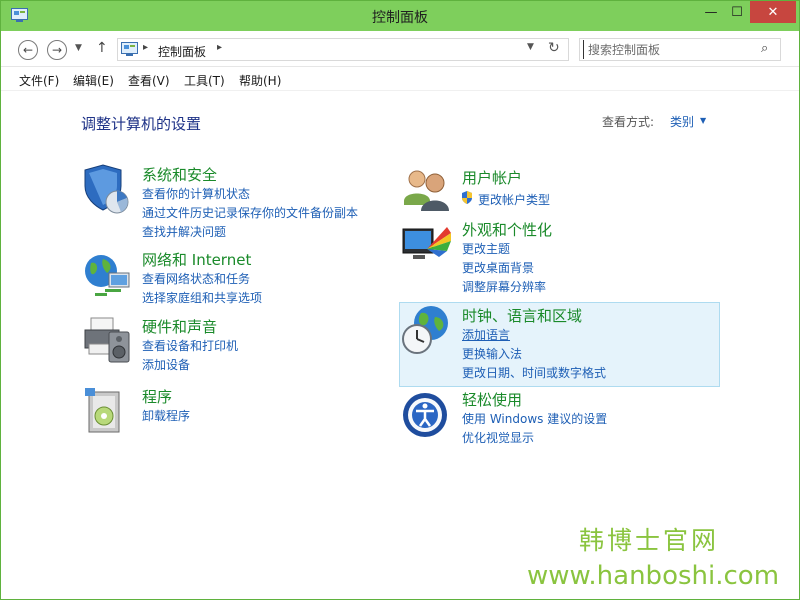 This screenshot has width=800, height=600. What do you see at coordinates (427, 192) in the screenshot?
I see `users-icon` at bounding box center [427, 192].